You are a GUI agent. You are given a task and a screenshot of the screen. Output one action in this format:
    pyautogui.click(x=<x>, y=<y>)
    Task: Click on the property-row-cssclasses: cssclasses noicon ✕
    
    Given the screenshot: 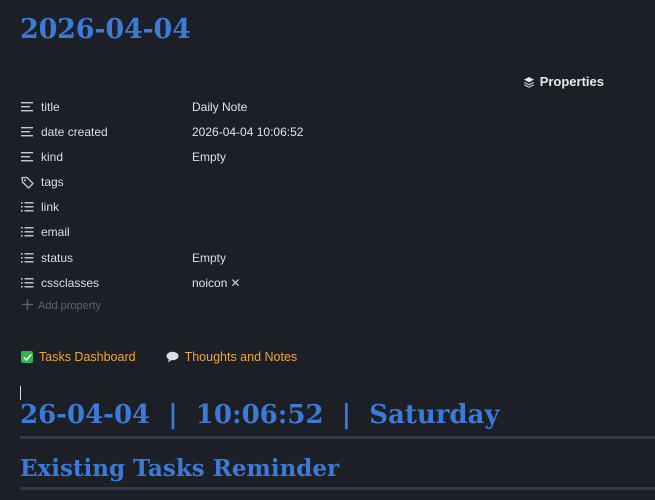 What is the action you would take?
    pyautogui.click(x=220, y=283)
    